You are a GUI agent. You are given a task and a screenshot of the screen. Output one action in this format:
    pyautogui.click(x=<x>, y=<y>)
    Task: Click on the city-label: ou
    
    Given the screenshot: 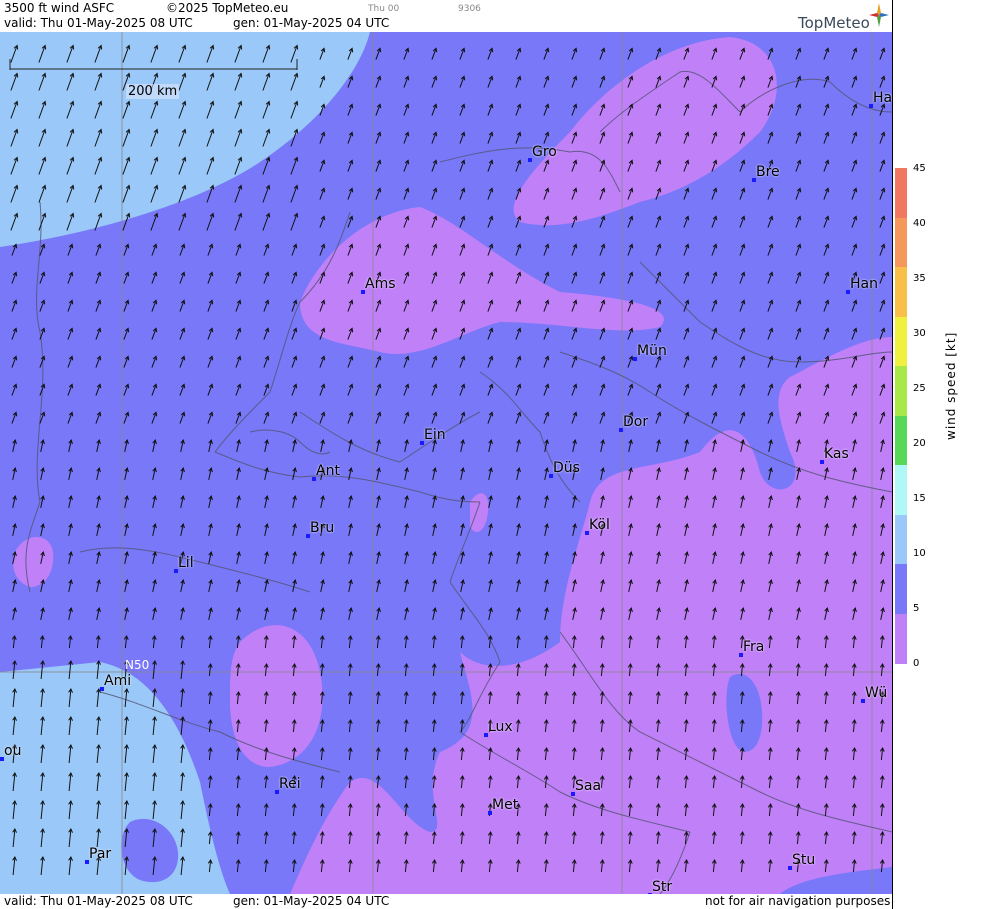 What is the action you would take?
    pyautogui.click(x=12, y=751)
    